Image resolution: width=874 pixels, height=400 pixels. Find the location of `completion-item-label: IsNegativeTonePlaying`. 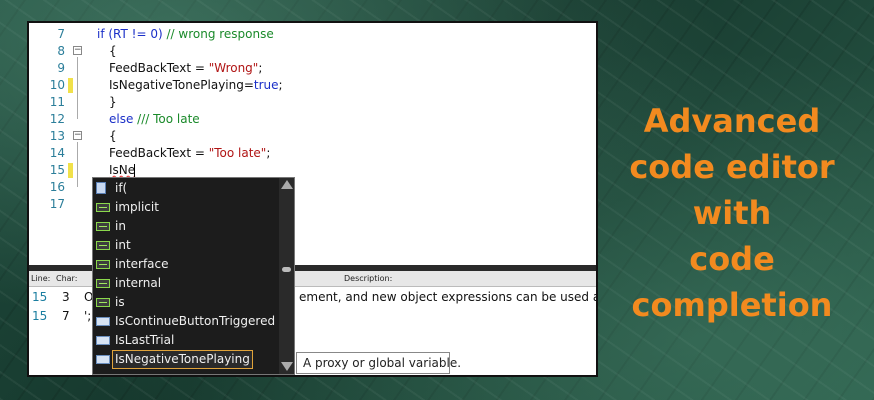

completion-item-label: IsNegativeTonePlaying is located at coordinates (182, 359).